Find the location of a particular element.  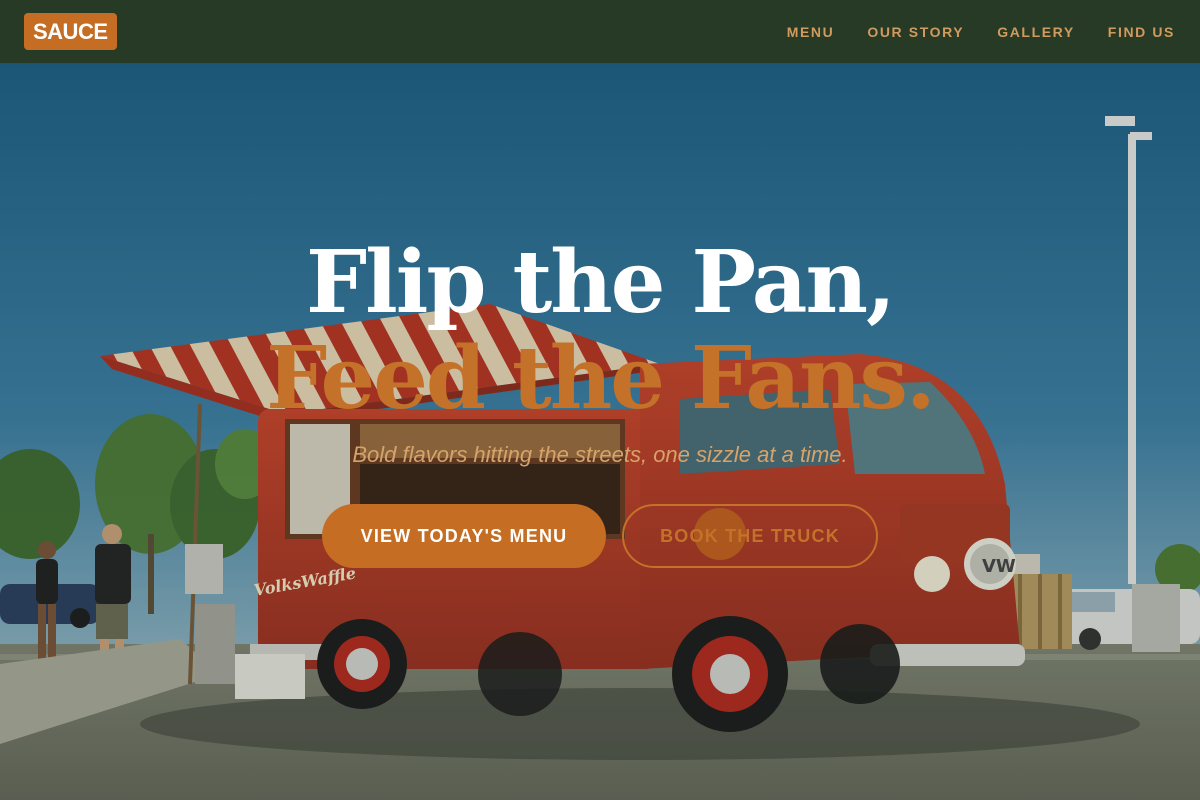

nav-link-menu: MENU is located at coordinates (811, 32).